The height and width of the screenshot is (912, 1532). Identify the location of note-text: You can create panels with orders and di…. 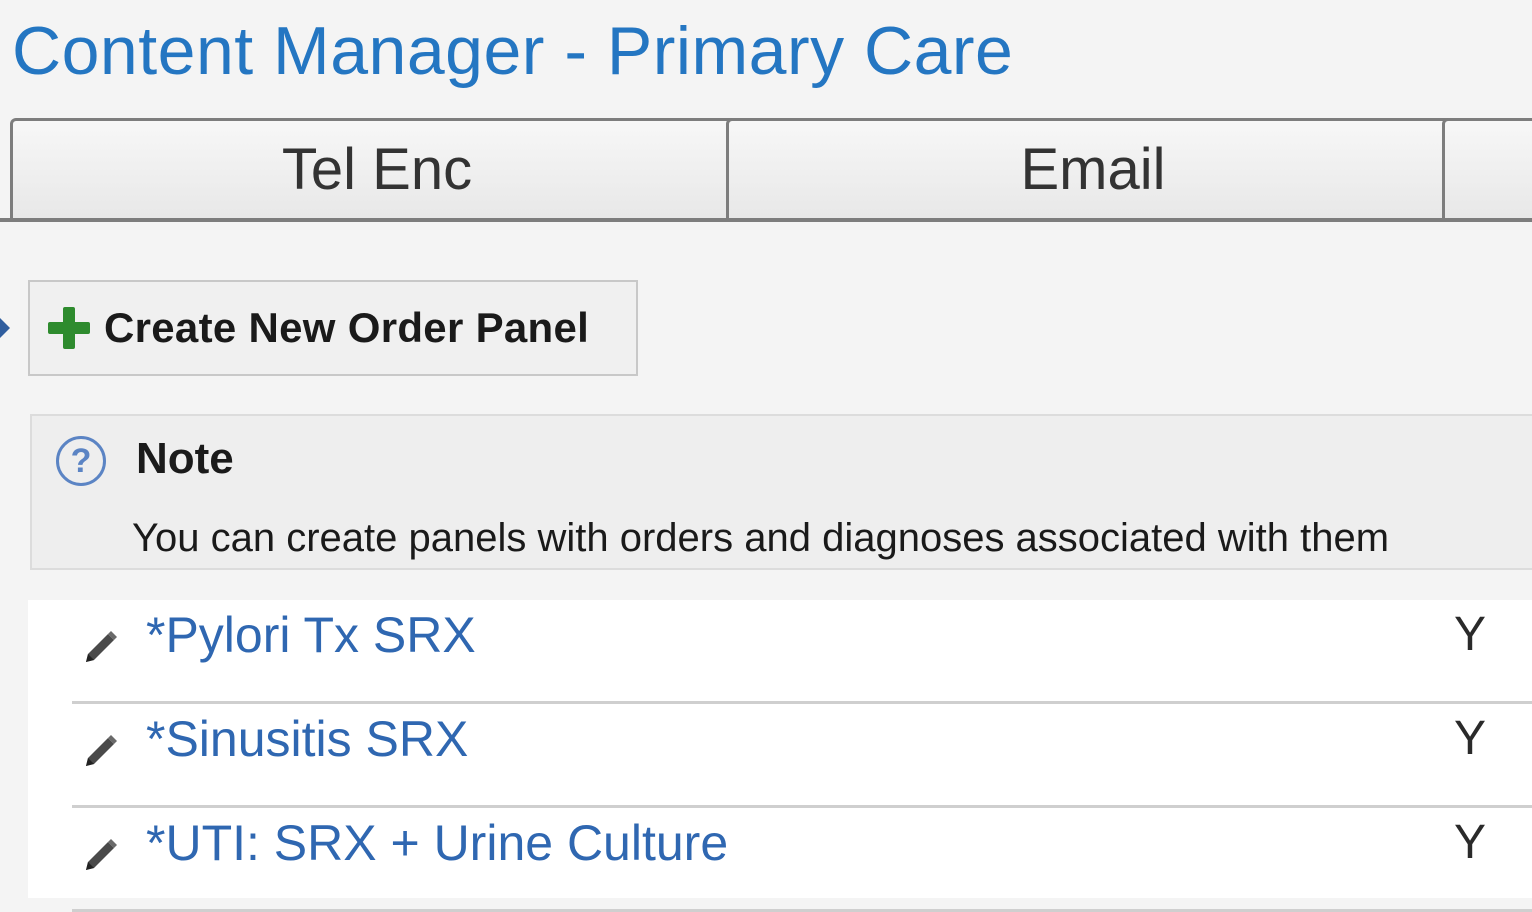
(761, 538).